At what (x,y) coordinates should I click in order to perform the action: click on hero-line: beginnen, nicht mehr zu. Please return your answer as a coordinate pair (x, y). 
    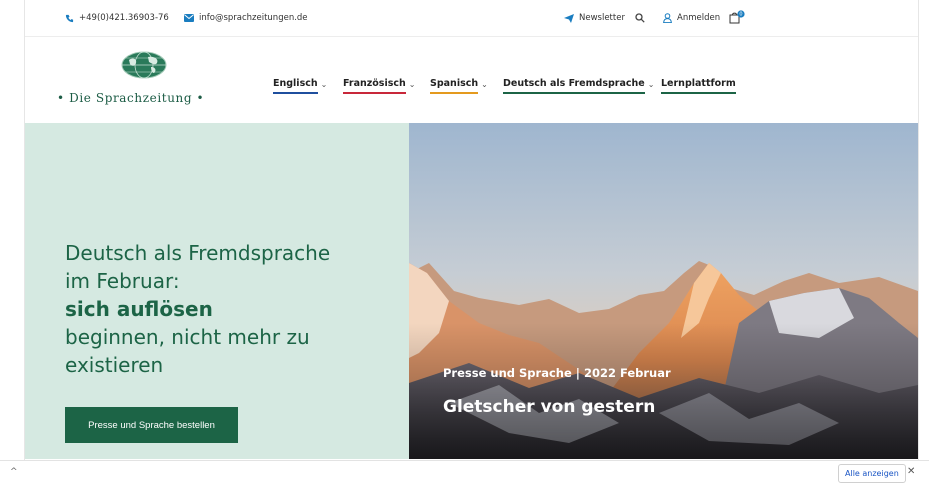
    Looking at the image, I should click on (187, 337).